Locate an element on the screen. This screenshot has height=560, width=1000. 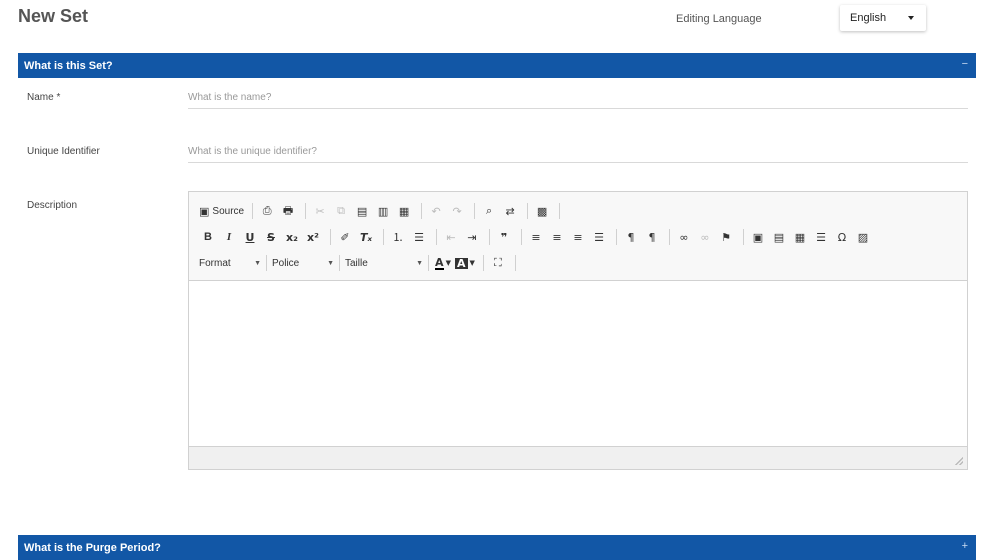
font-dropdown: Police ▼ is located at coordinates (303, 263).